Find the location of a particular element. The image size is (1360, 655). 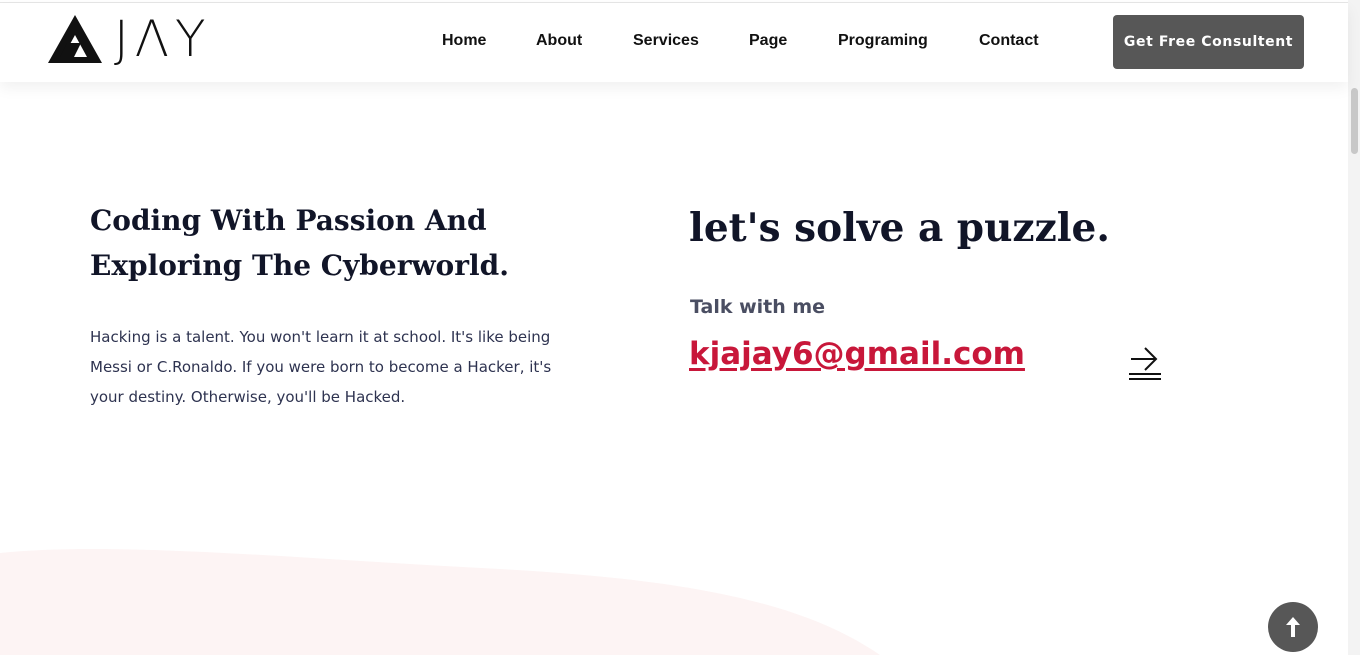

arrow-right-icon is located at coordinates (1145, 363).